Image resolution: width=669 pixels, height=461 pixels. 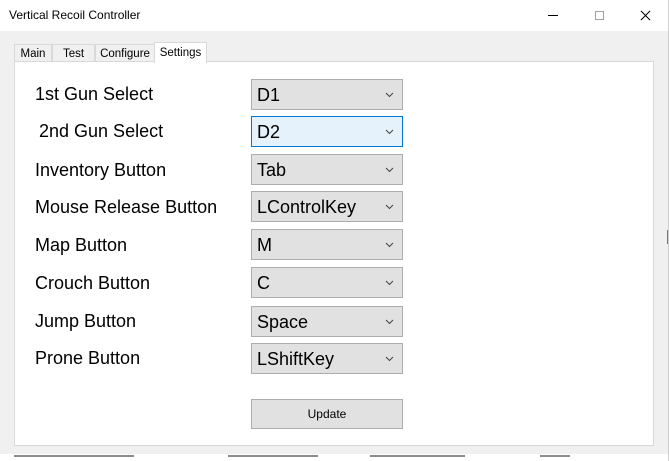 What do you see at coordinates (93, 283) in the screenshot?
I see `crouch-button-label: Crouch Button` at bounding box center [93, 283].